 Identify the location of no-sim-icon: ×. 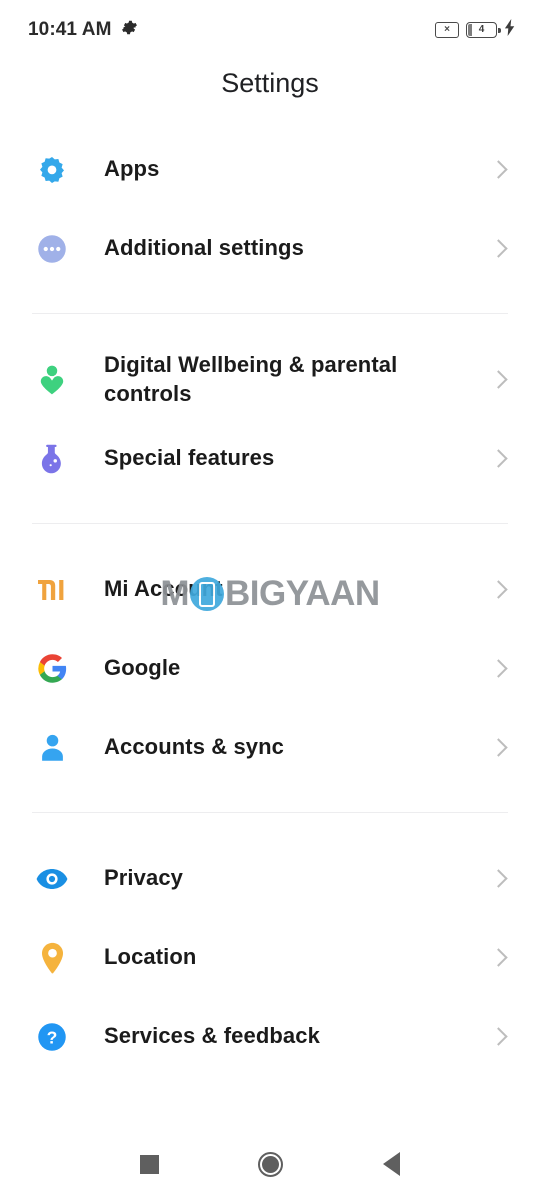
(447, 30).